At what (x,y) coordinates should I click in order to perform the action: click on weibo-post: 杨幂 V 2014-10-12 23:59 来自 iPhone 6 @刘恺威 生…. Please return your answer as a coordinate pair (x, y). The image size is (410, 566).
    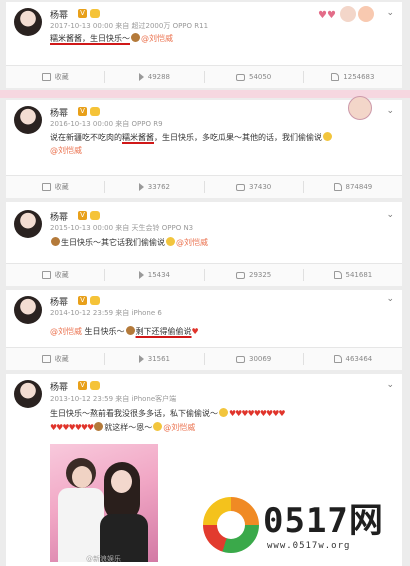
    Looking at the image, I should click on (204, 330).